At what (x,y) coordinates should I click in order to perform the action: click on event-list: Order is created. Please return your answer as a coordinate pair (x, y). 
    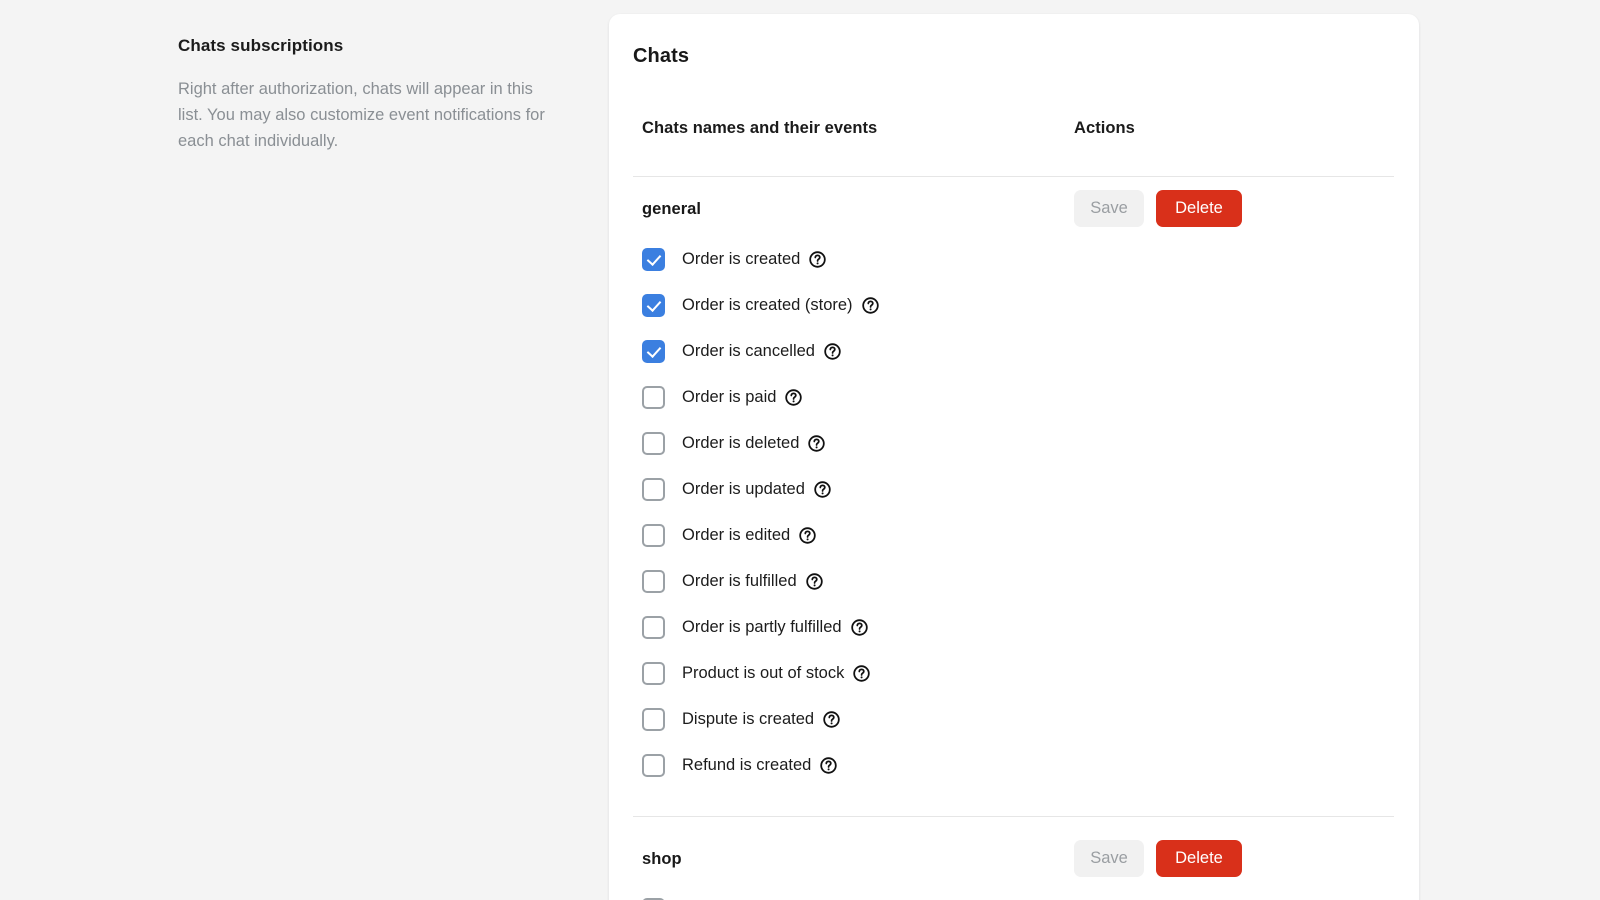
    Looking at the image, I should click on (1014, 893).